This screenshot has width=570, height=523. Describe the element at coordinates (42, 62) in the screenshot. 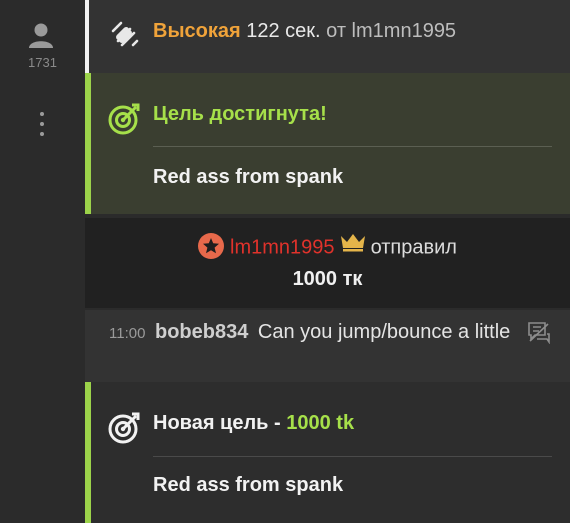

I see `viewer-count: 1731` at that location.